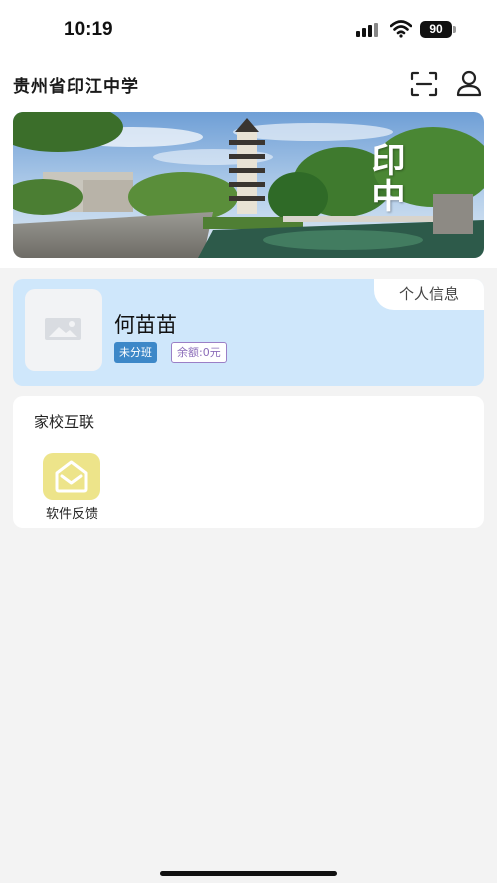 The image size is (497, 883). What do you see at coordinates (248, 462) in the screenshot?
I see `home-school-section: 家校互联 软件反馈` at bounding box center [248, 462].